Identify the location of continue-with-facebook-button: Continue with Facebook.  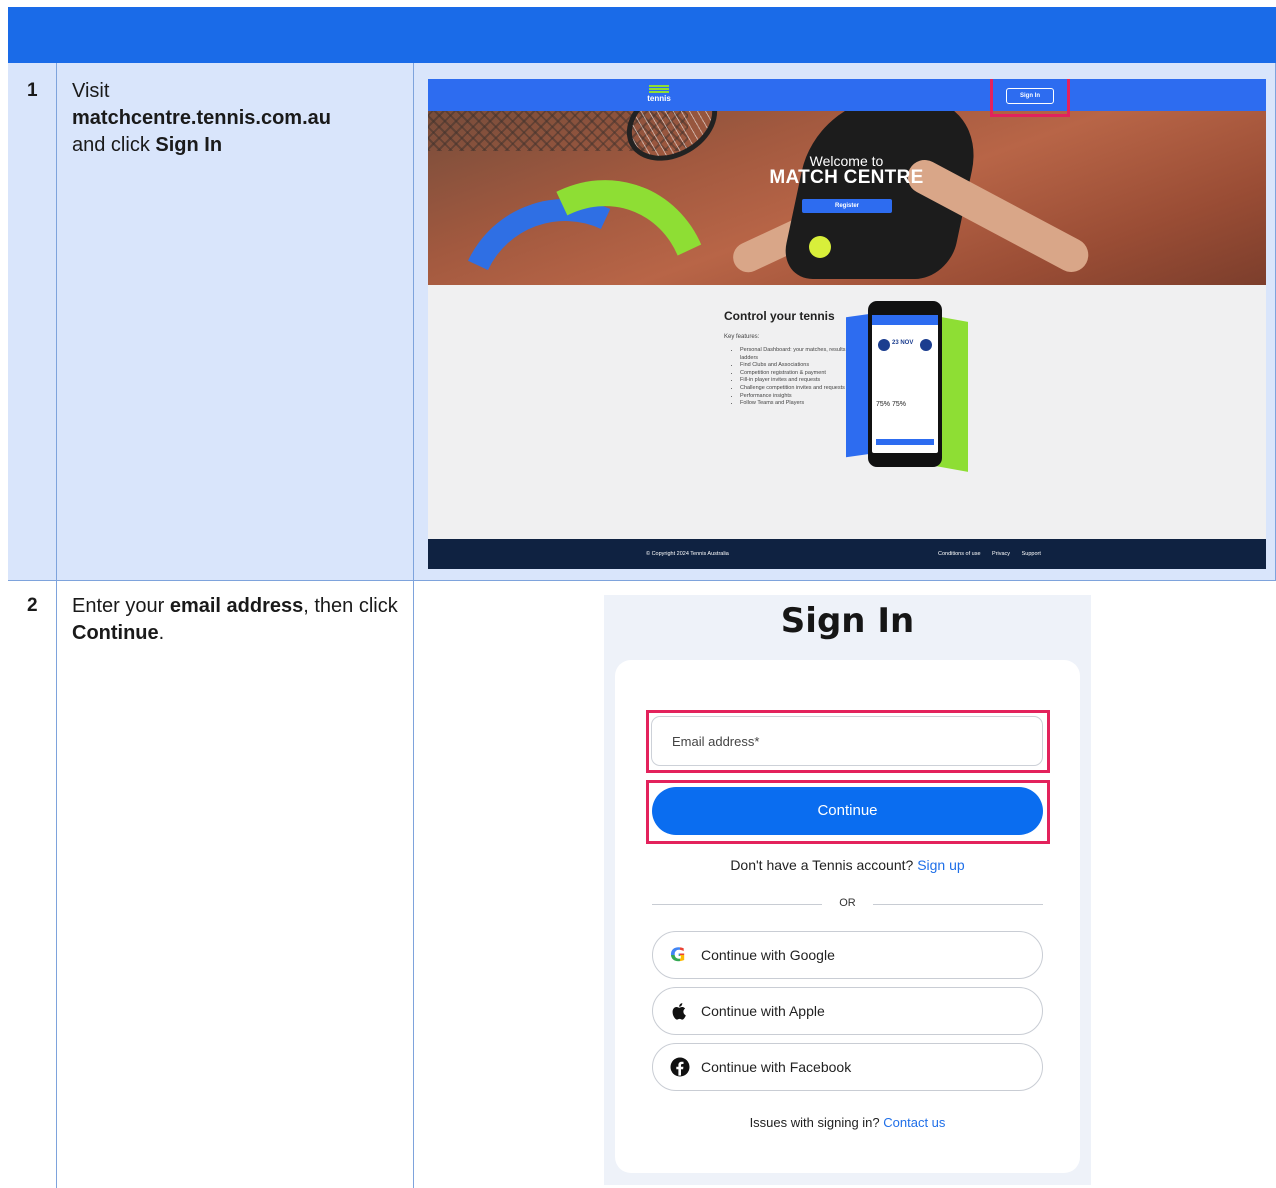
(847, 1067).